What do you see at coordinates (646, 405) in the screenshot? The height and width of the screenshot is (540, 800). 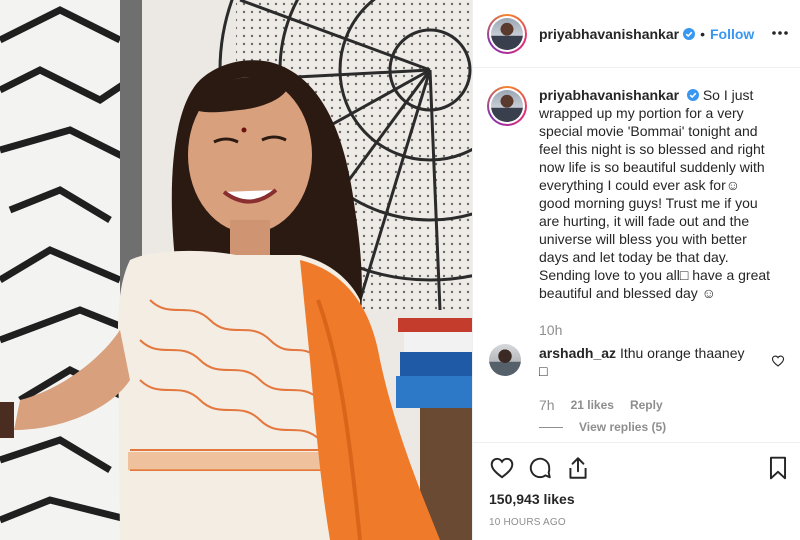 I see `reply-button: Reply` at bounding box center [646, 405].